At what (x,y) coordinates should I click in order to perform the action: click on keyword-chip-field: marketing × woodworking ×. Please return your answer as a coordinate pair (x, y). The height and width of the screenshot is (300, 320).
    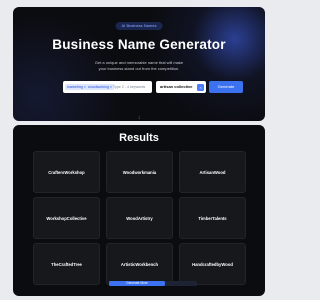
    Looking at the image, I should click on (107, 87).